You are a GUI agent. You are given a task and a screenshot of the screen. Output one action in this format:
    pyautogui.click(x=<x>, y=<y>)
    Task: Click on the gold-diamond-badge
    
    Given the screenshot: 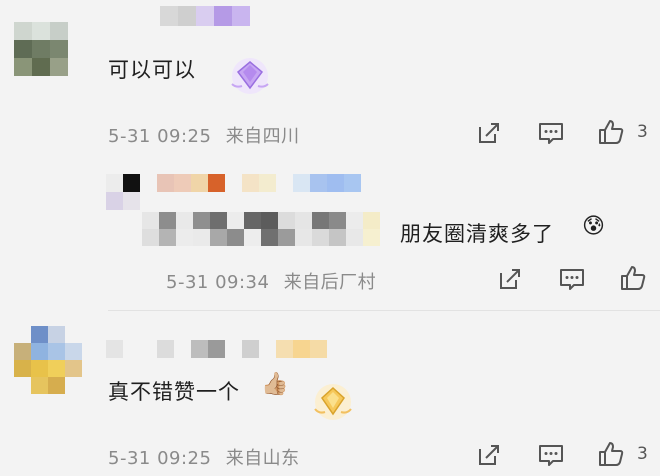 What is the action you would take?
    pyautogui.click(x=333, y=402)
    